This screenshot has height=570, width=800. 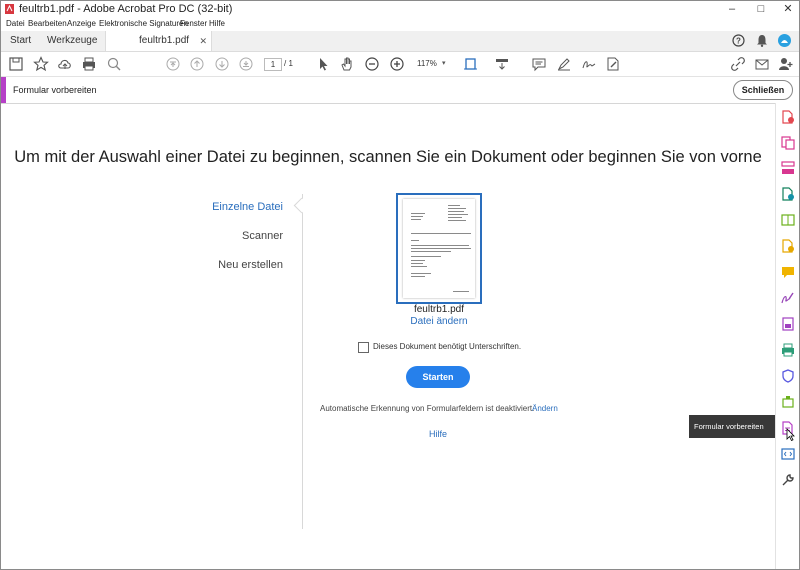 What do you see at coordinates (788, 402) in the screenshot?
I see `stamp-icon` at bounding box center [788, 402].